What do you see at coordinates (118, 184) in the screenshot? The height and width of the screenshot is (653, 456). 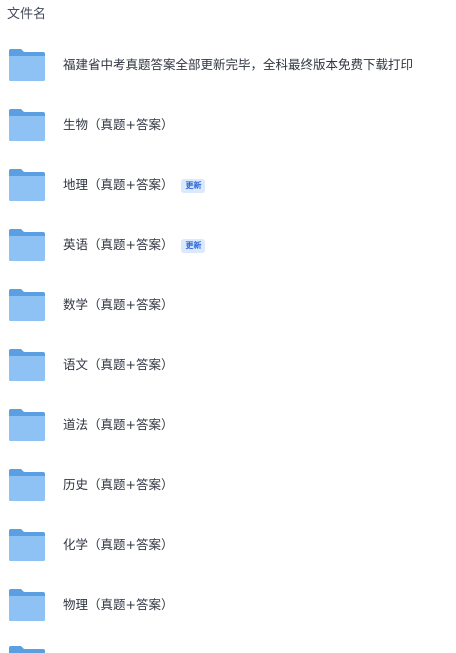 I see `file-name-text: 地理（真题+答案）` at bounding box center [118, 184].